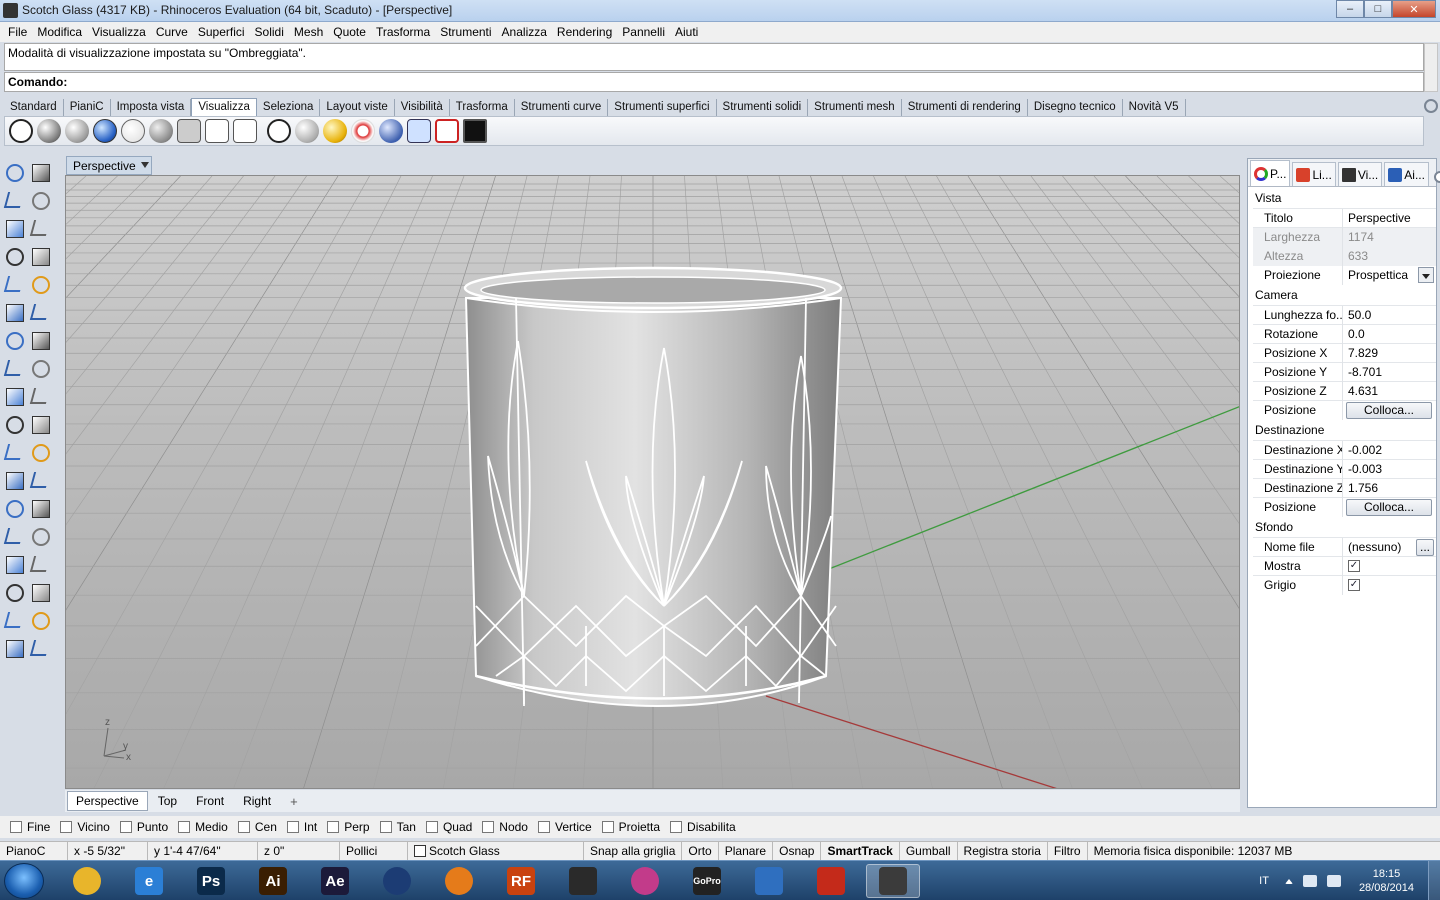 Image resolution: width=1440 pixels, height=900 pixels. I want to click on command-scrollbar, so click(1431, 67).